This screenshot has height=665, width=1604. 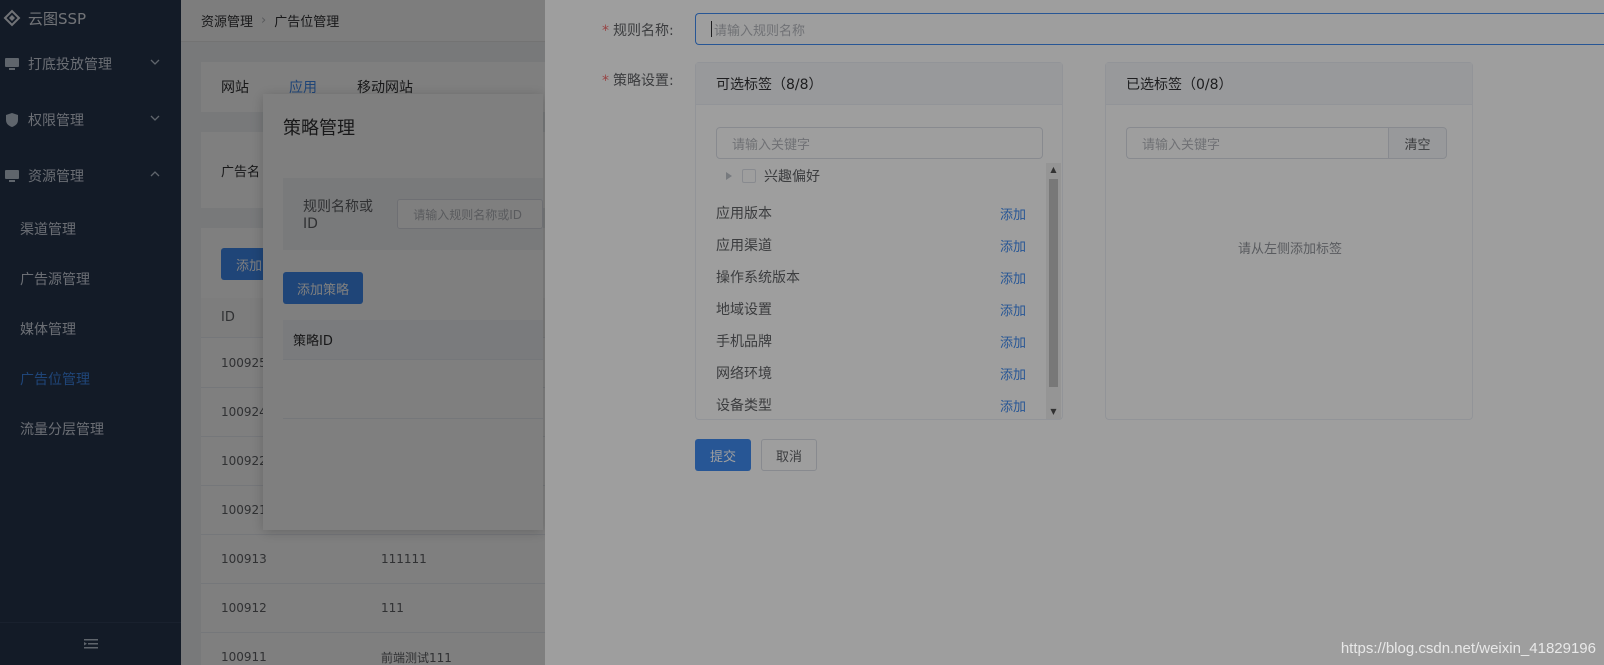 I want to click on tag-list-scrollbar: ▲ ▼, so click(x=1053, y=291).